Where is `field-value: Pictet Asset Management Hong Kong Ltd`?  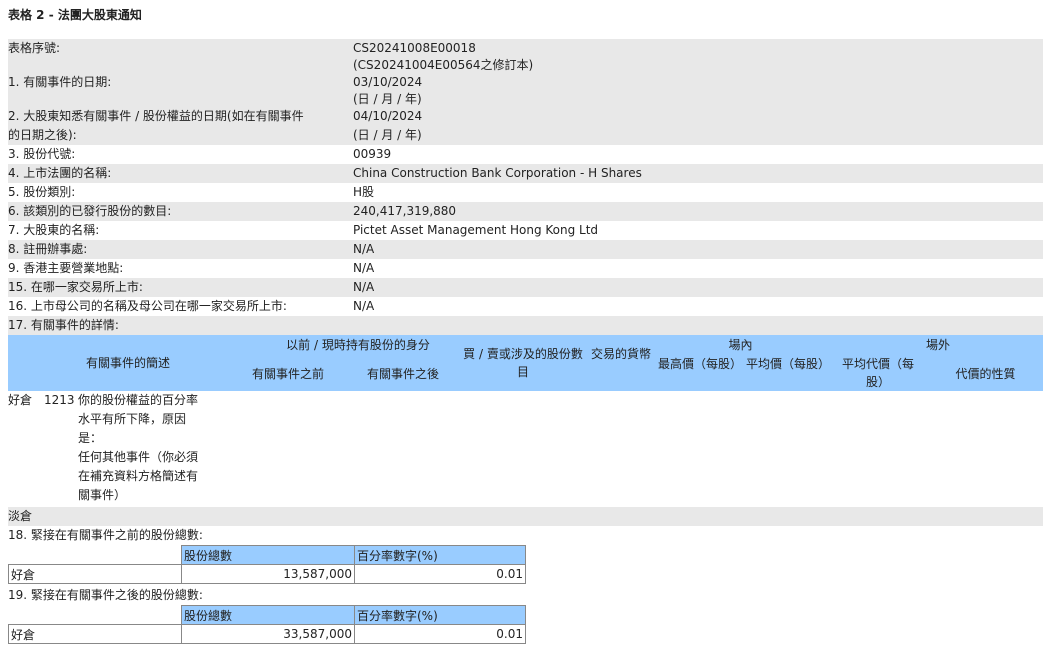
field-value: Pictet Asset Management Hong Kong Ltd is located at coordinates (476, 230).